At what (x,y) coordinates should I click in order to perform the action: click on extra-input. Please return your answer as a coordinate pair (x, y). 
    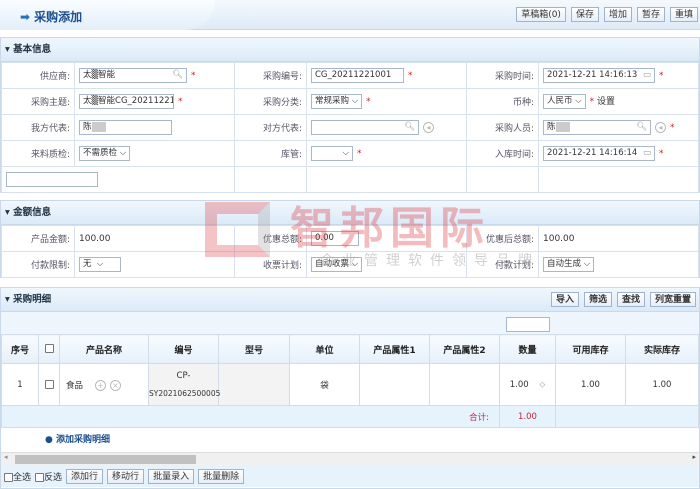
    Looking at the image, I should click on (52, 179).